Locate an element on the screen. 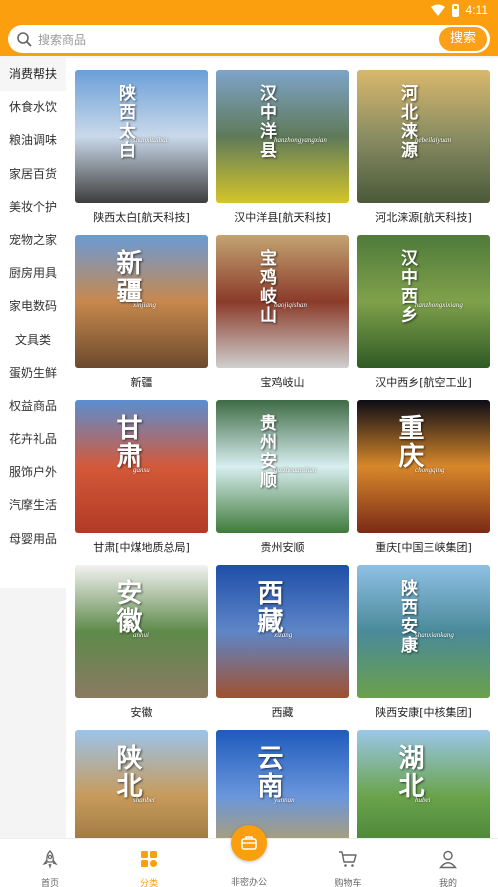 This screenshot has width=498, height=887. category-image: 西藏 xizang is located at coordinates (282, 631).